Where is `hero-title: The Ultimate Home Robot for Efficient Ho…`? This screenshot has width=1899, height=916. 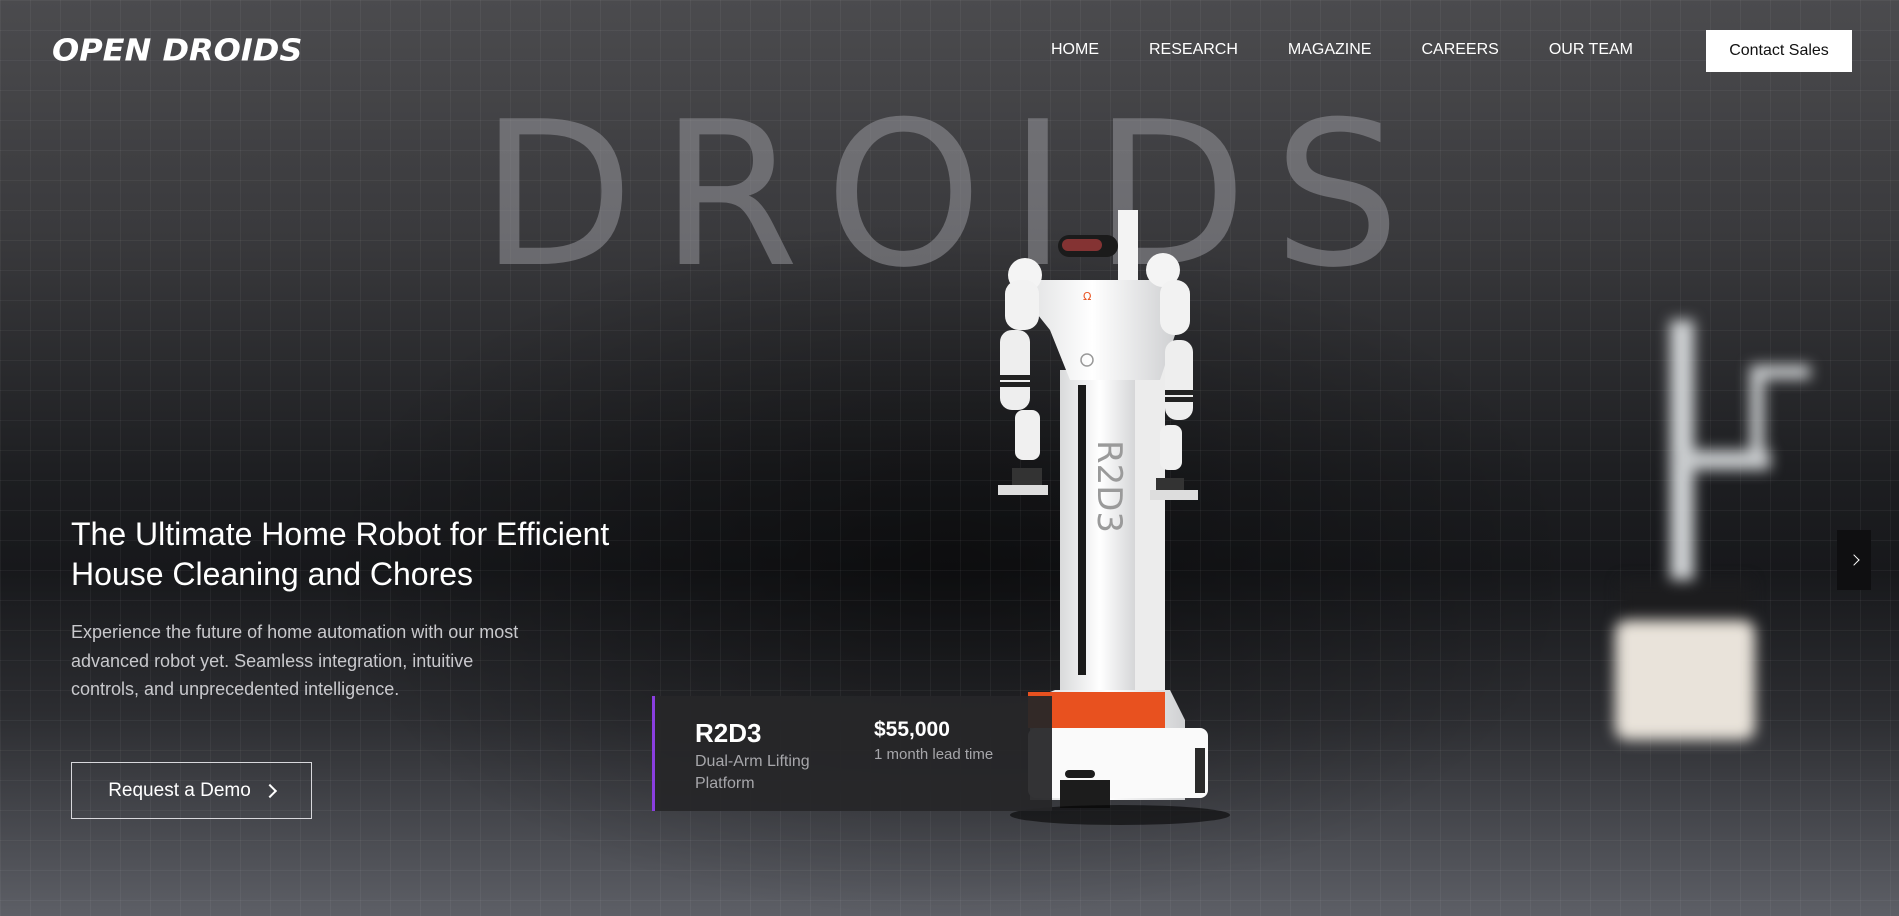 hero-title: The Ultimate Home Robot for Efficient Ho… is located at coordinates (340, 554).